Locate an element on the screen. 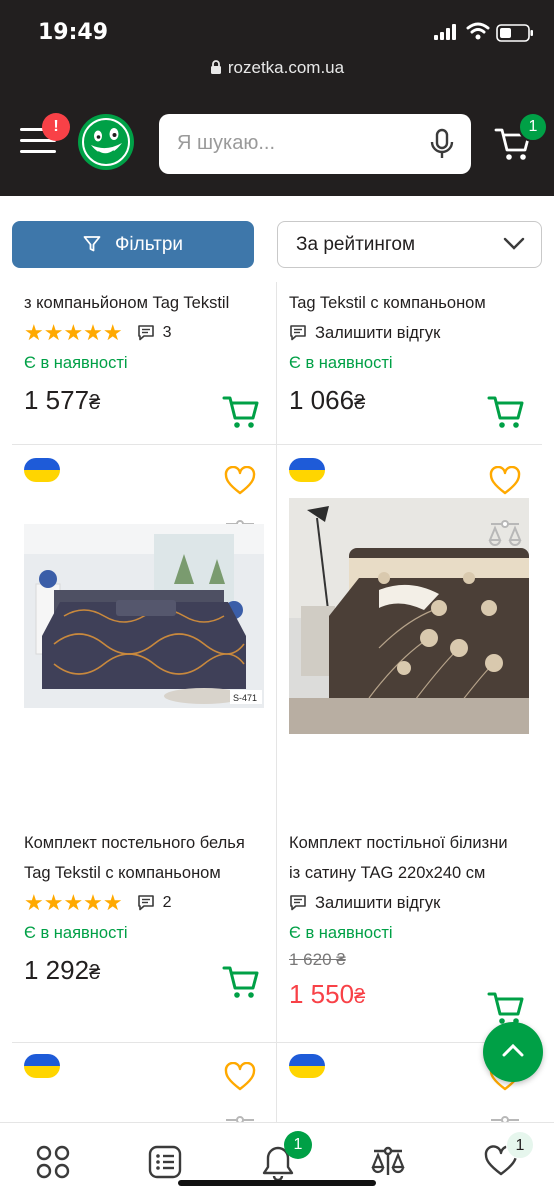 The width and height of the screenshot is (554, 1200). wifi-icon is located at coordinates (478, 31).